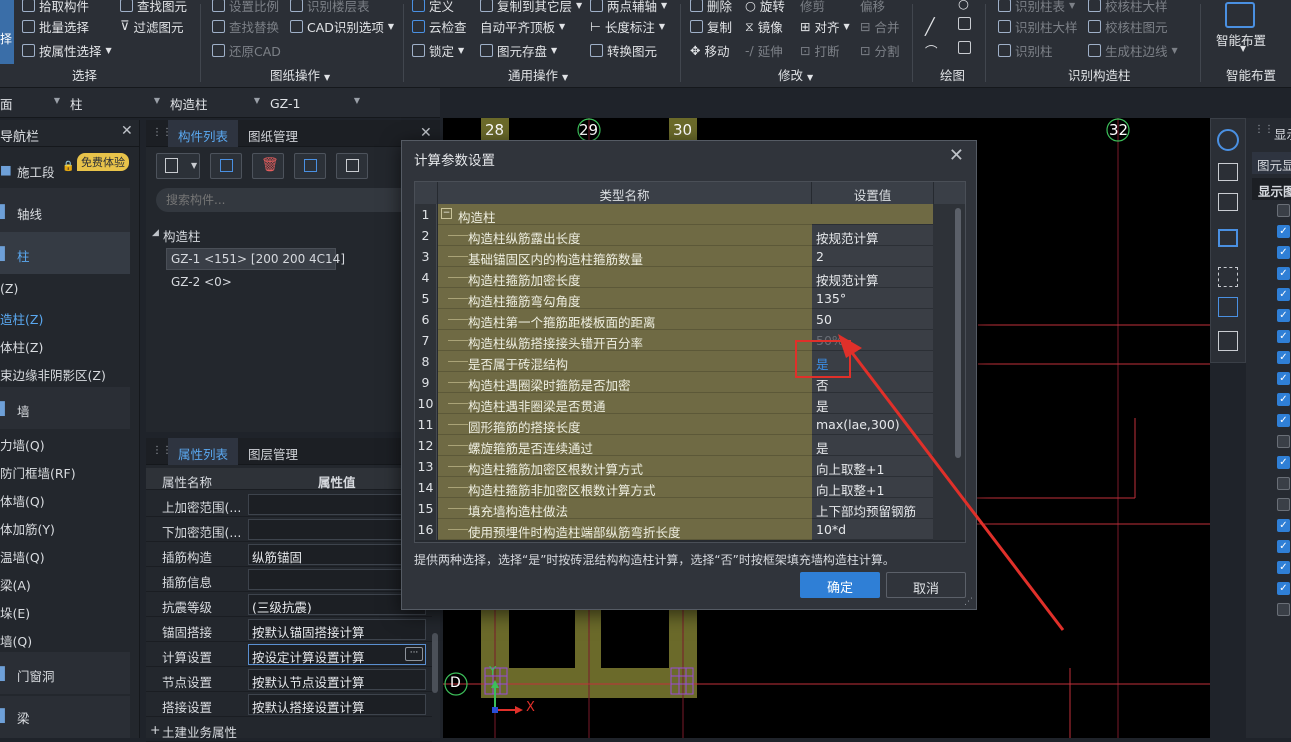  Describe the element at coordinates (55, 26) in the screenshot. I see `batch-select-button: 批量选择` at that location.